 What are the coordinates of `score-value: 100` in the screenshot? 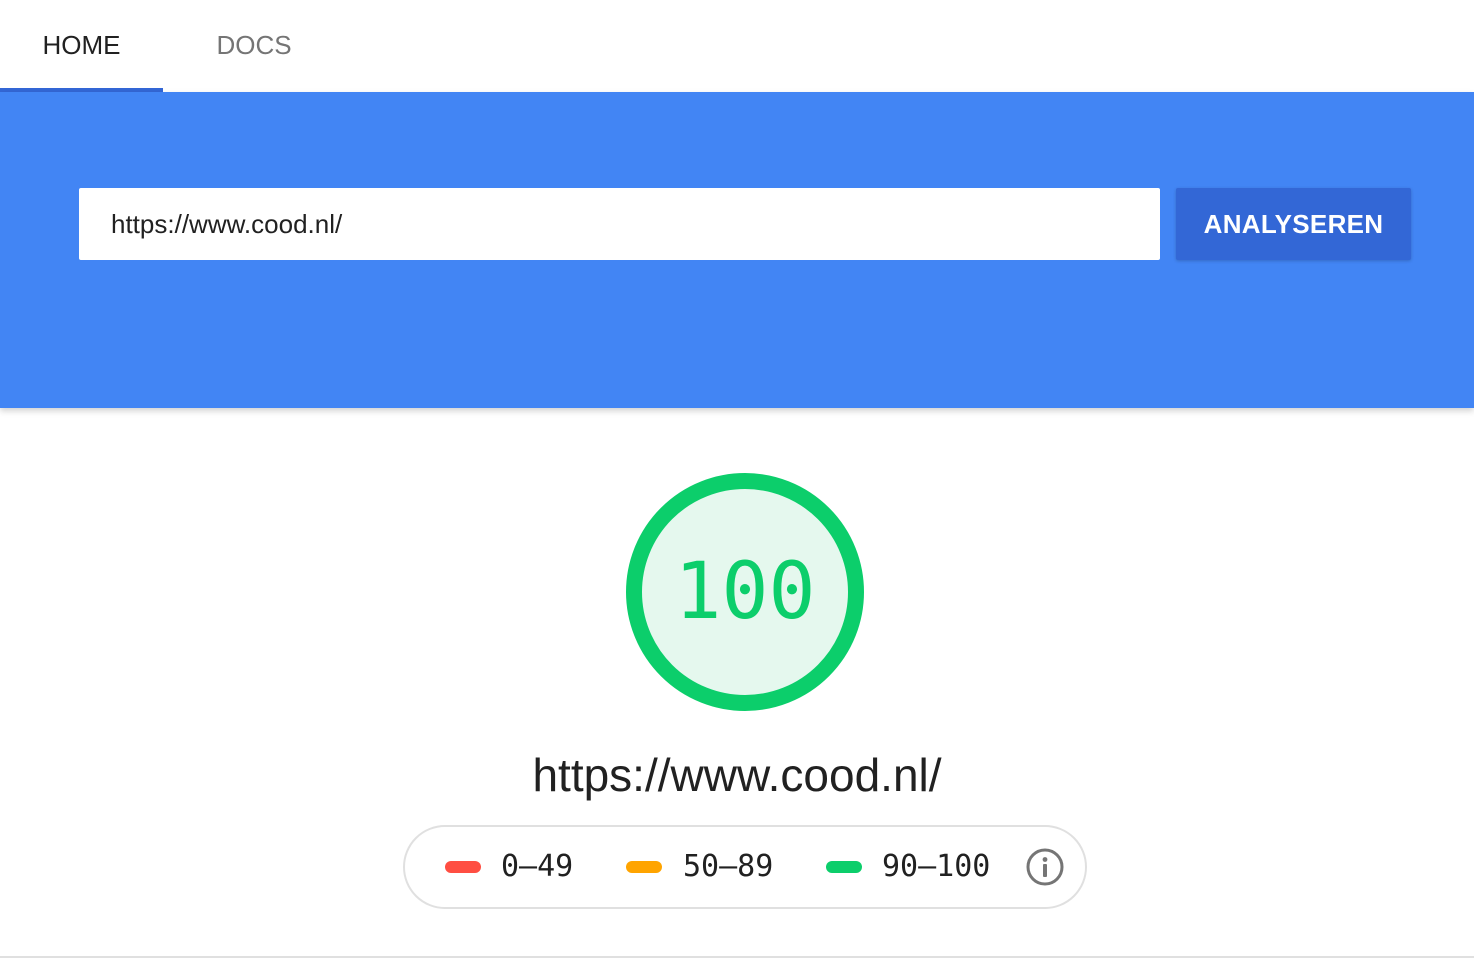 It's located at (745, 592).